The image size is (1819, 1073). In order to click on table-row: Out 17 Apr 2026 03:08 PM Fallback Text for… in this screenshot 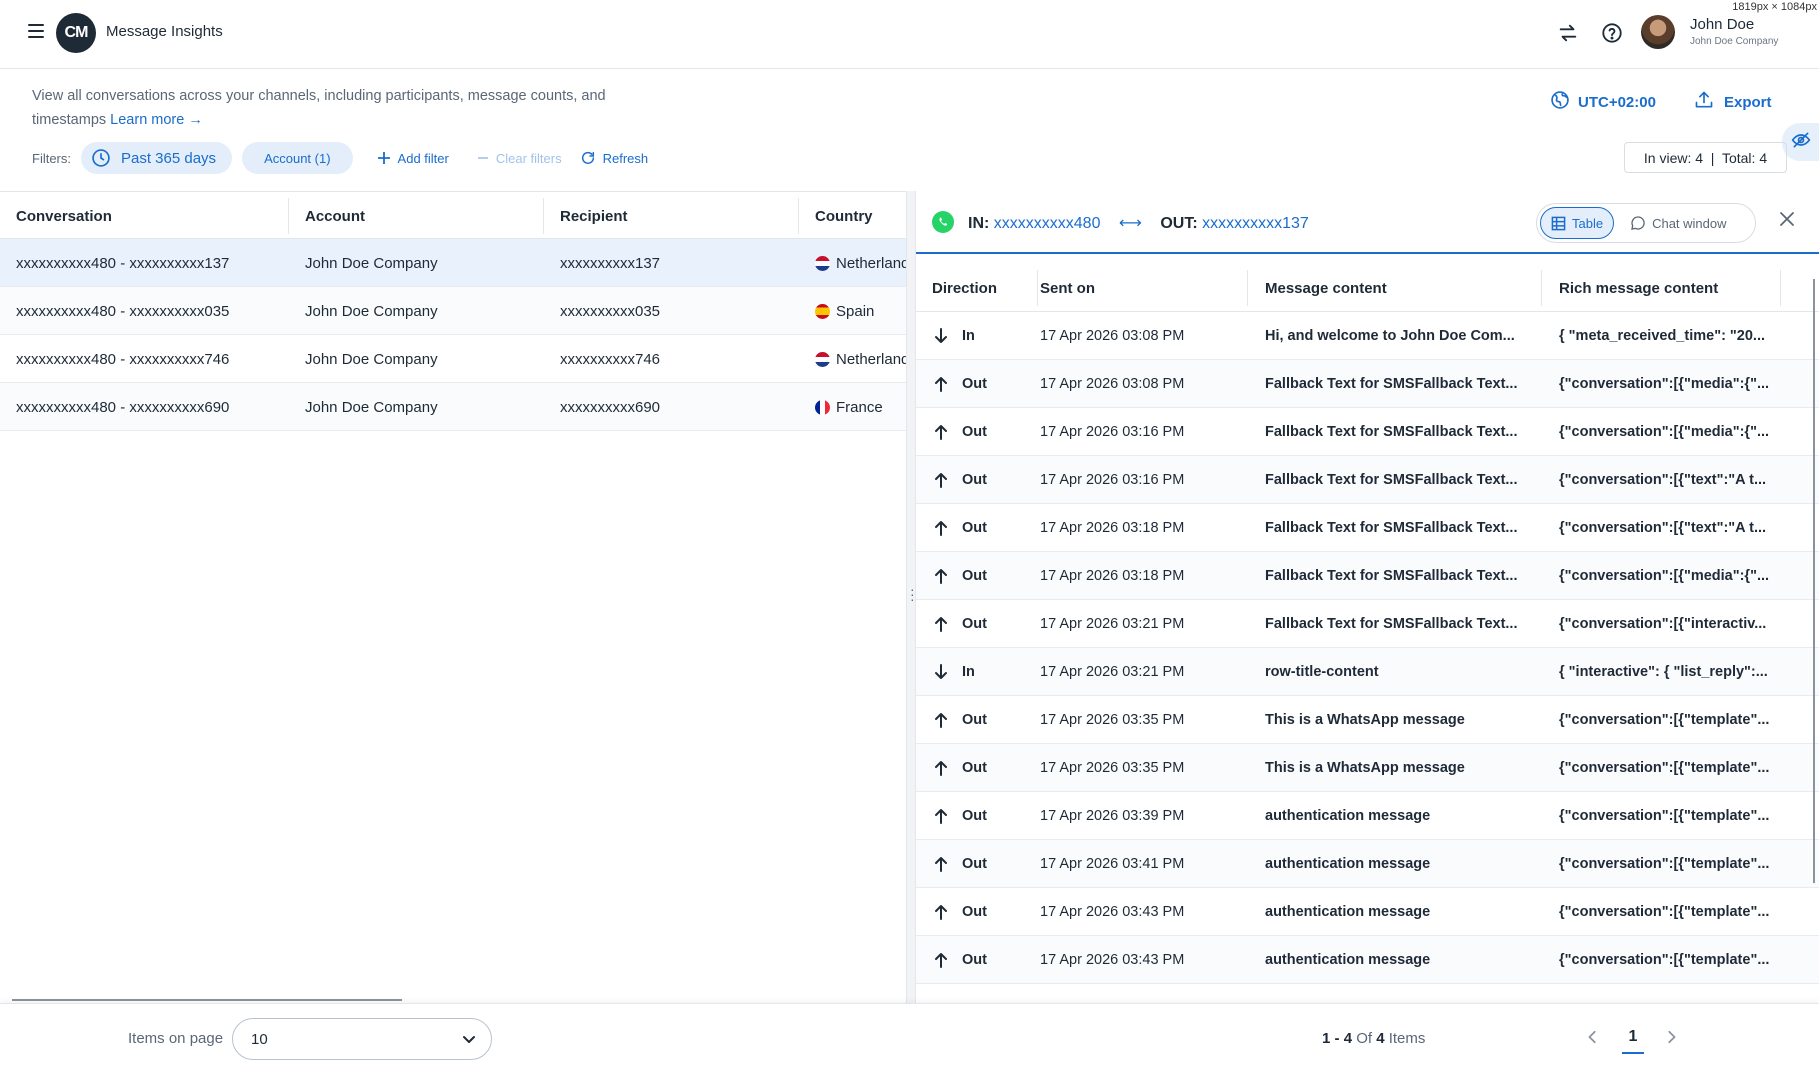, I will do `click(1367, 384)`.